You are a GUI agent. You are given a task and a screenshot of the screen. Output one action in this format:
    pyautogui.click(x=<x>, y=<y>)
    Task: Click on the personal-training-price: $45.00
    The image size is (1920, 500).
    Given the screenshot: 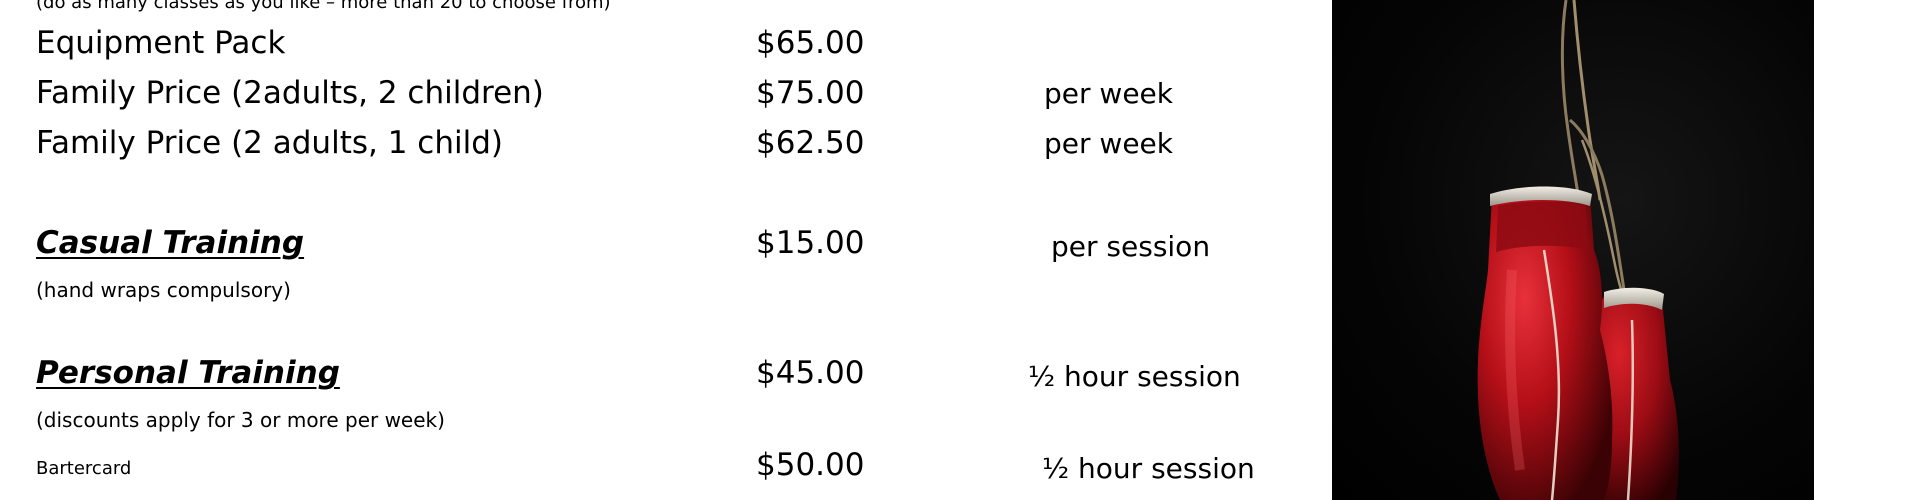 What is the action you would take?
    pyautogui.click(x=810, y=373)
    